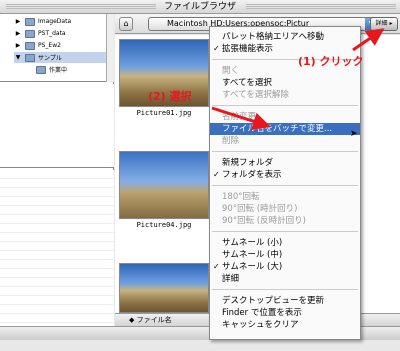  Describe the element at coordinates (126, 24) in the screenshot. I see `home-icon: ⌂` at that location.